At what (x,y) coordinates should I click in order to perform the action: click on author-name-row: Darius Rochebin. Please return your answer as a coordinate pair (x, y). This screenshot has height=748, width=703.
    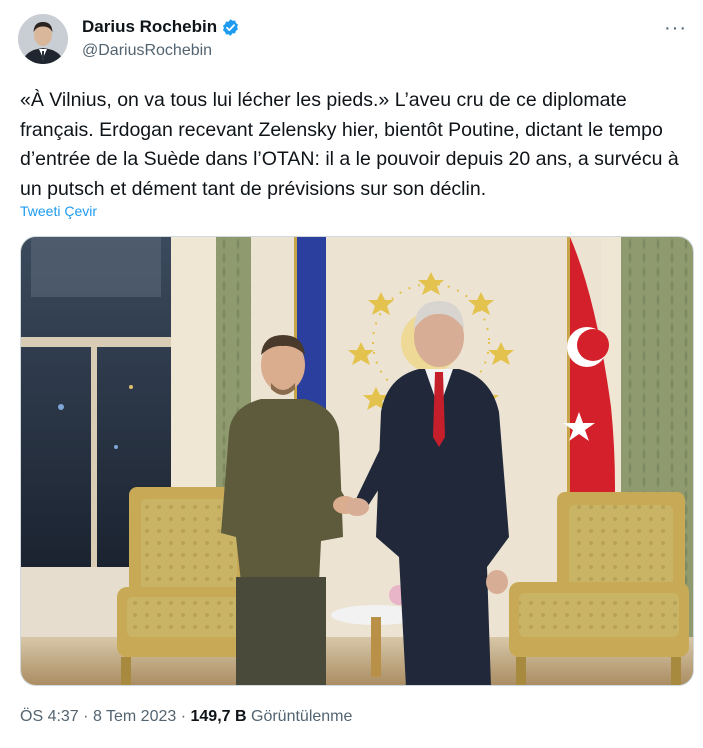
    Looking at the image, I should click on (161, 27).